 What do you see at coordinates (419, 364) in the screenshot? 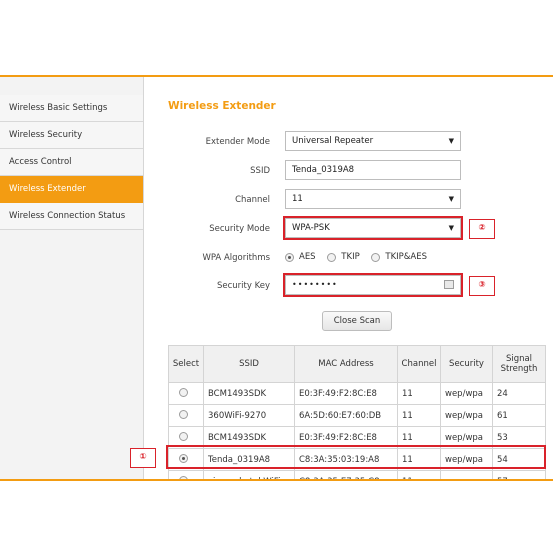
I see `col-channel-header: Channel` at bounding box center [419, 364].